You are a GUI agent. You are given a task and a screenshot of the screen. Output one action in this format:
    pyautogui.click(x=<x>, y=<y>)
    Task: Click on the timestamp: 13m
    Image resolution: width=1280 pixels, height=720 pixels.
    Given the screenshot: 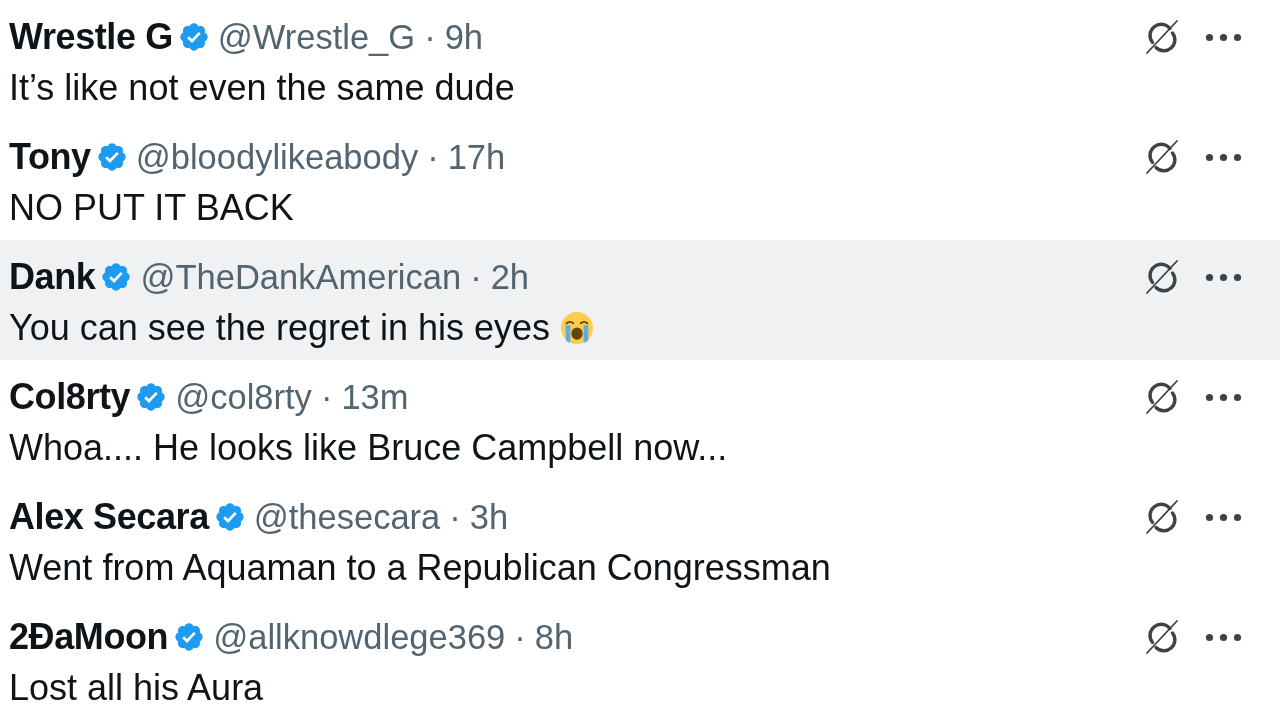 What is the action you would take?
    pyautogui.click(x=375, y=397)
    